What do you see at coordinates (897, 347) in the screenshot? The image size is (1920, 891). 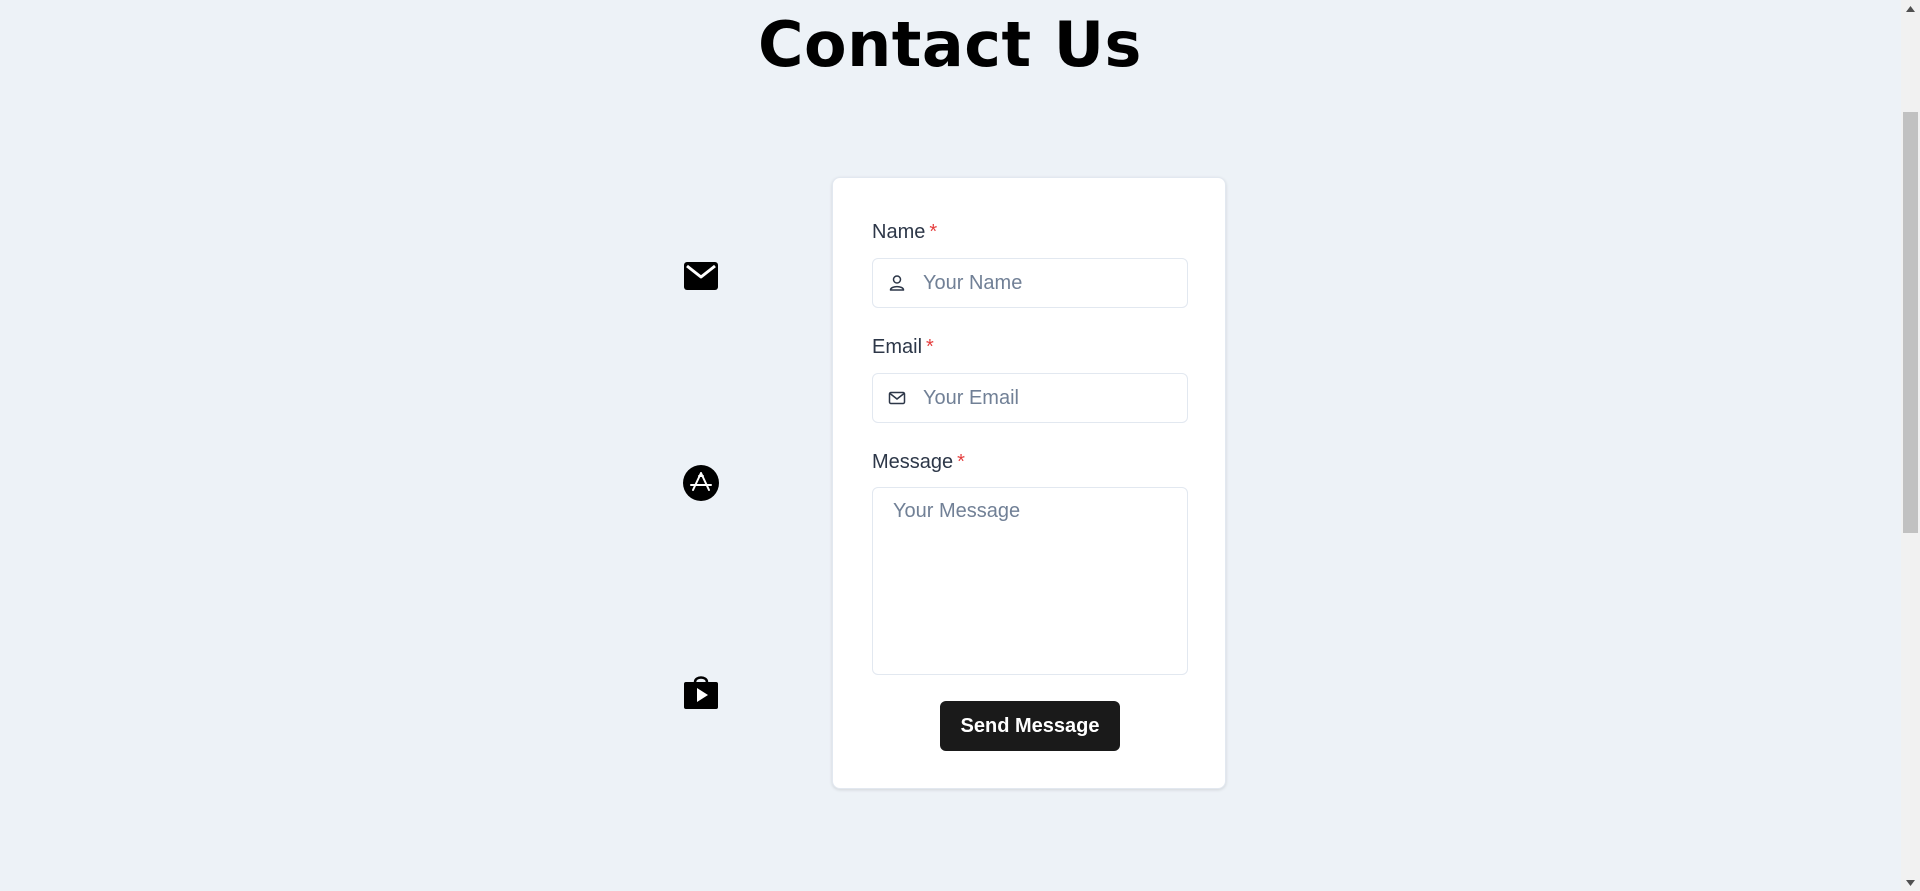 I see `email-label-text: Email` at bounding box center [897, 347].